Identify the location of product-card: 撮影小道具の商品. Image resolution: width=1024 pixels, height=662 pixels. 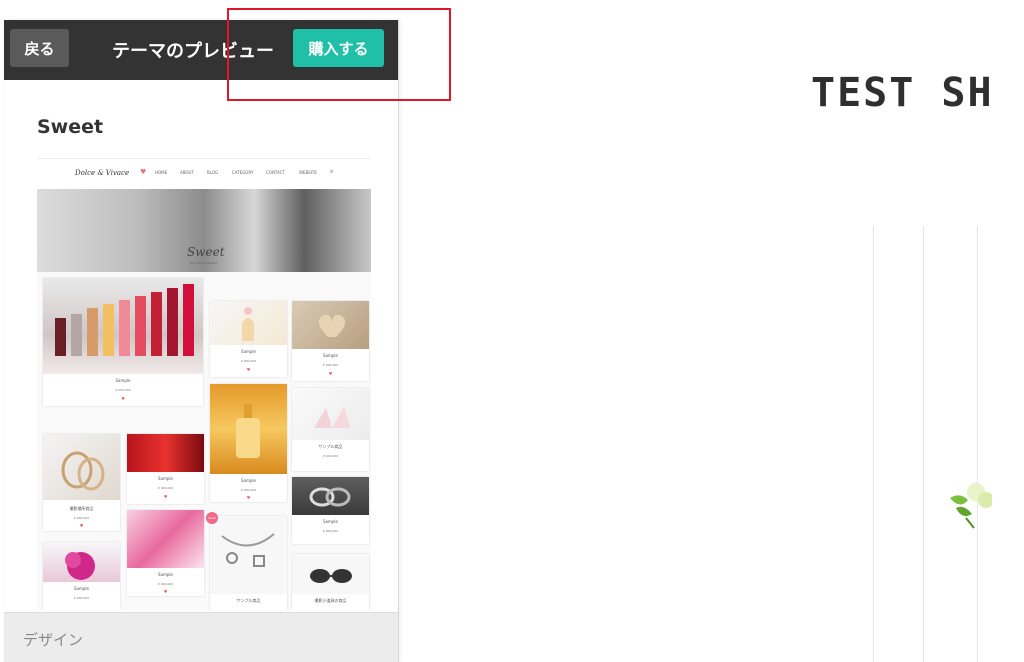
(330, 582).